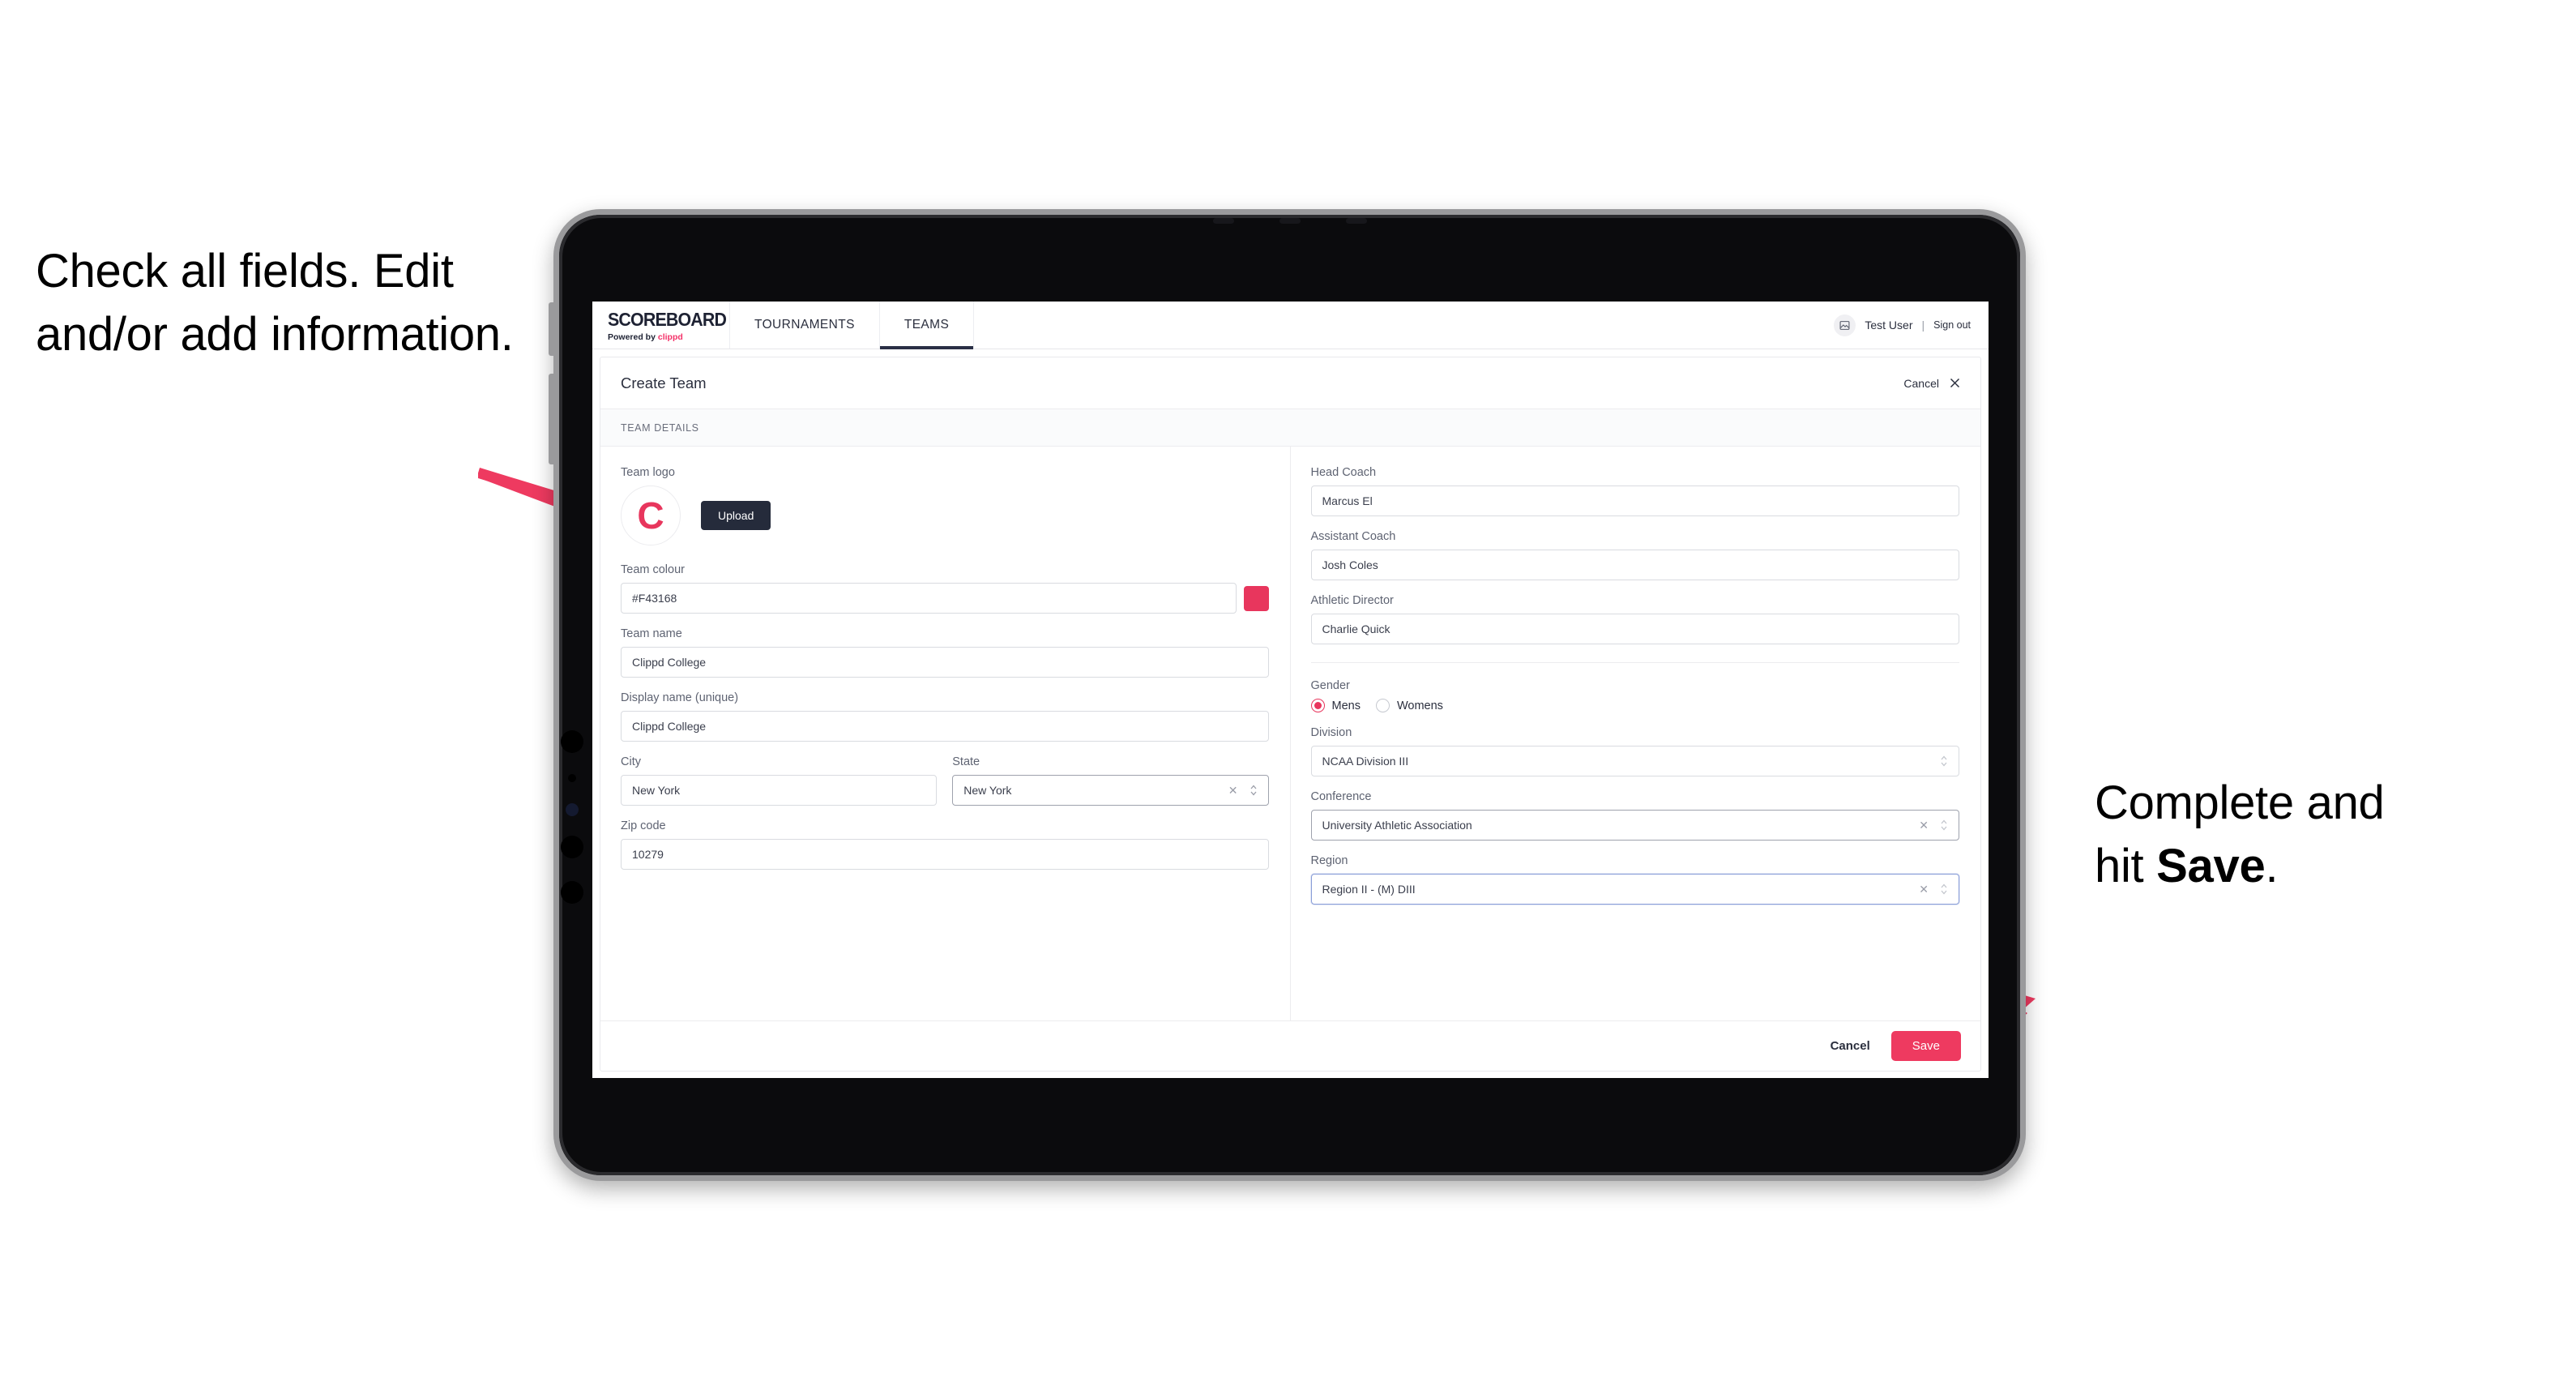 The height and width of the screenshot is (1386, 2576). Describe the element at coordinates (648, 472) in the screenshot. I see `team-logo-label: Team logo` at that location.